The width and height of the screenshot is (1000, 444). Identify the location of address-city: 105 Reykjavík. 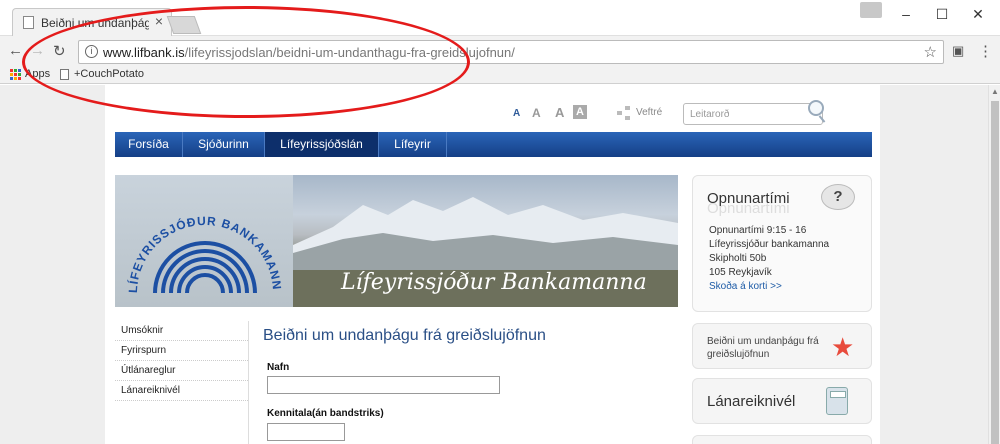
(740, 272).